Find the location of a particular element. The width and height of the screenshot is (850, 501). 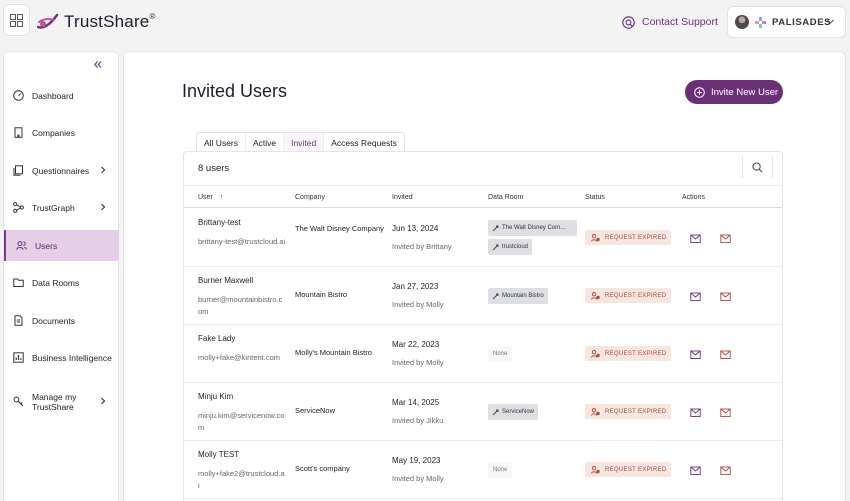

sidebar-item-label: Companies is located at coordinates (53, 132).